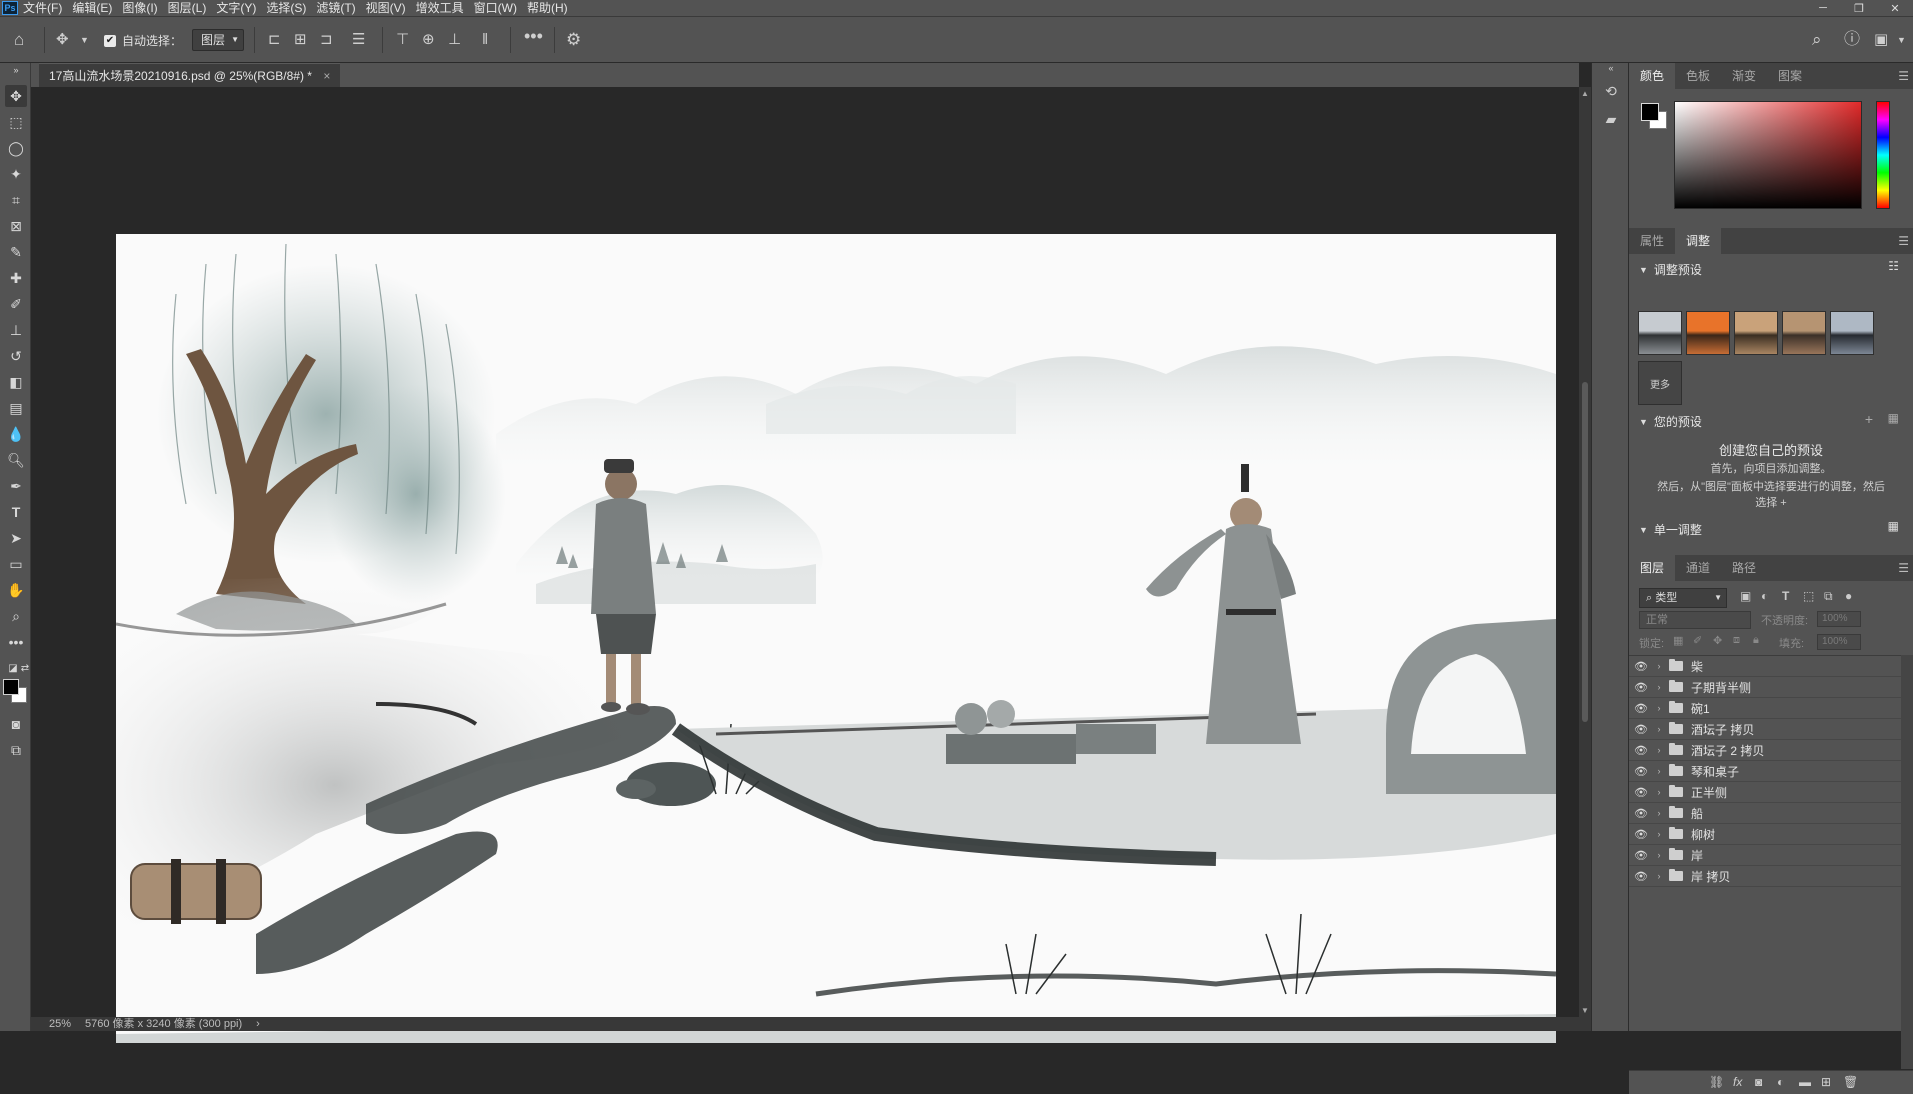  I want to click on add-icon: +, so click(1869, 419).